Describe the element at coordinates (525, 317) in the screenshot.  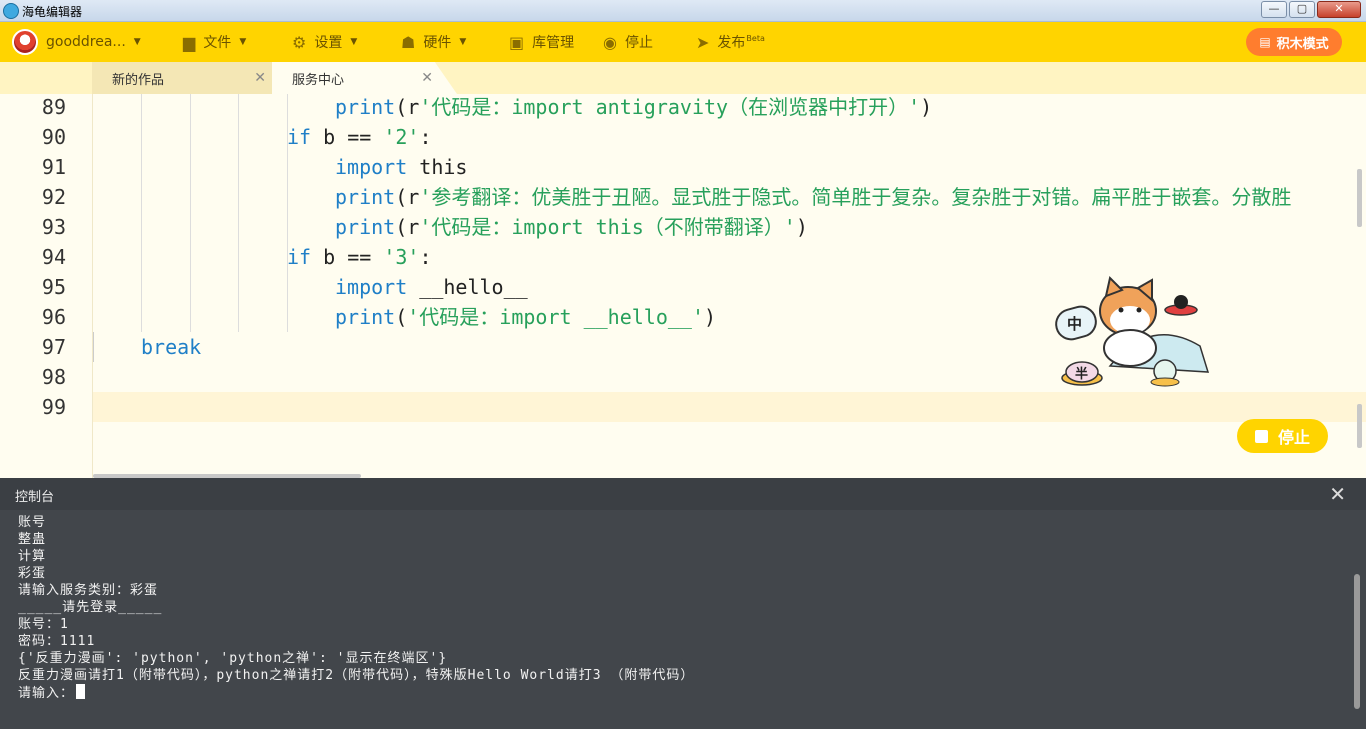
I see `code-line-96: print('代码是：import __hello__')` at that location.